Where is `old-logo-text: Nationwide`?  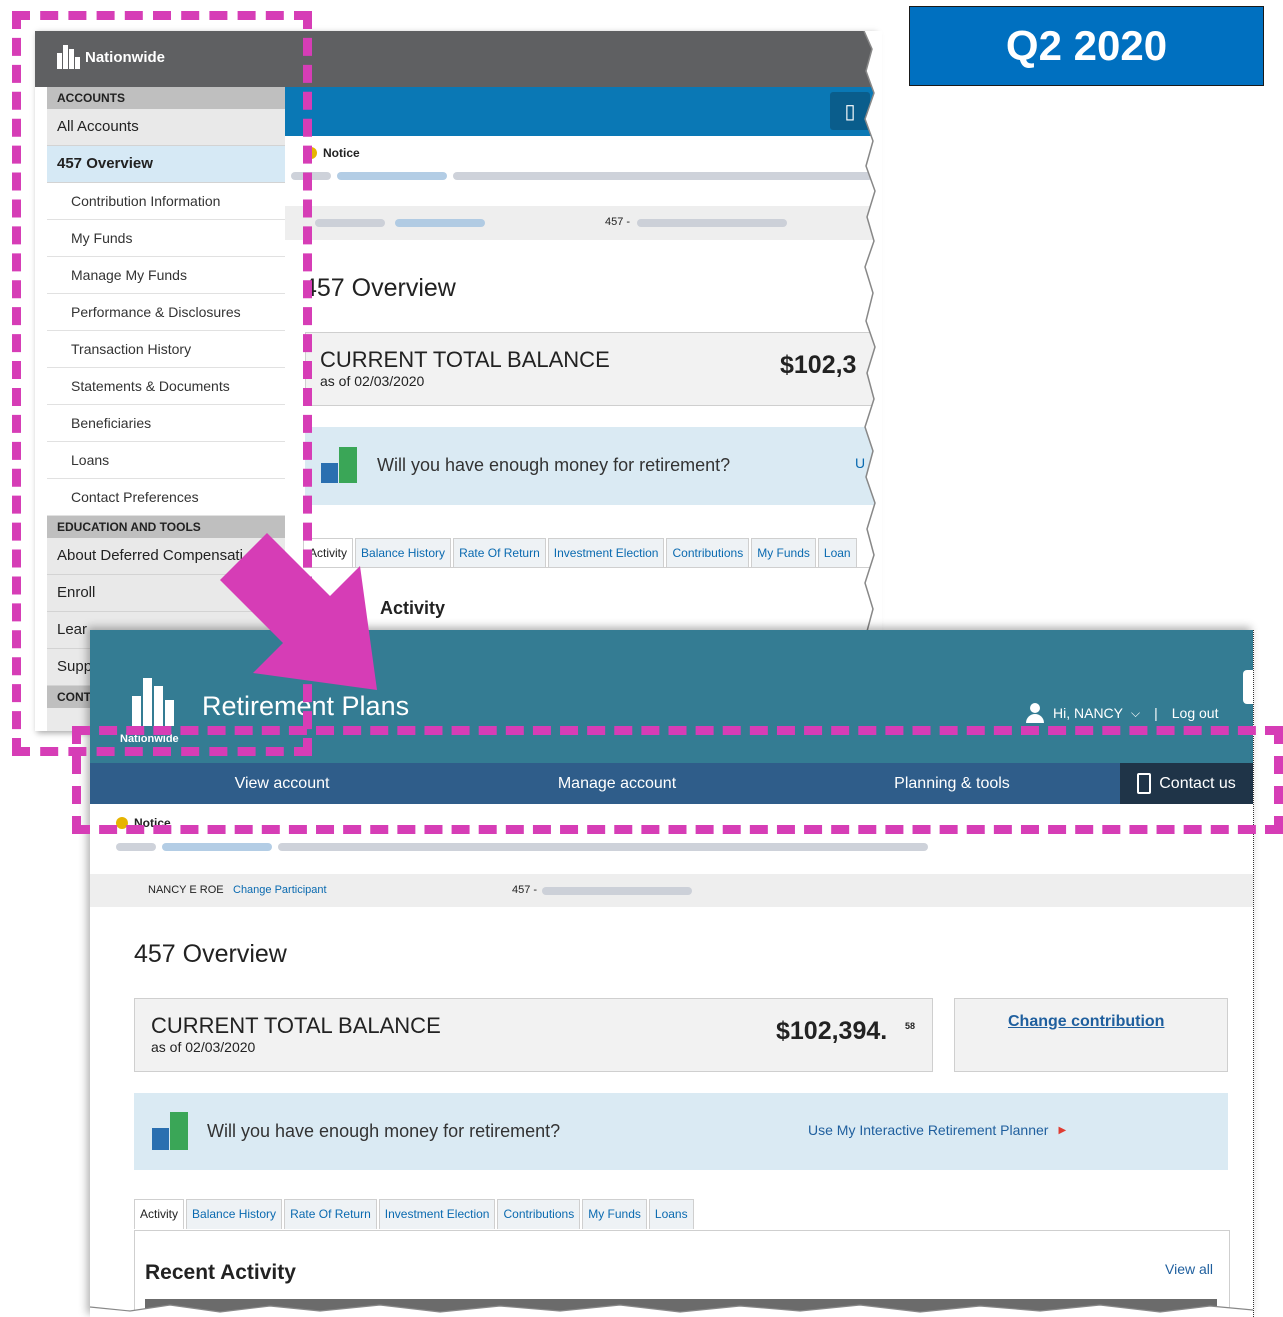 old-logo-text: Nationwide is located at coordinates (125, 57).